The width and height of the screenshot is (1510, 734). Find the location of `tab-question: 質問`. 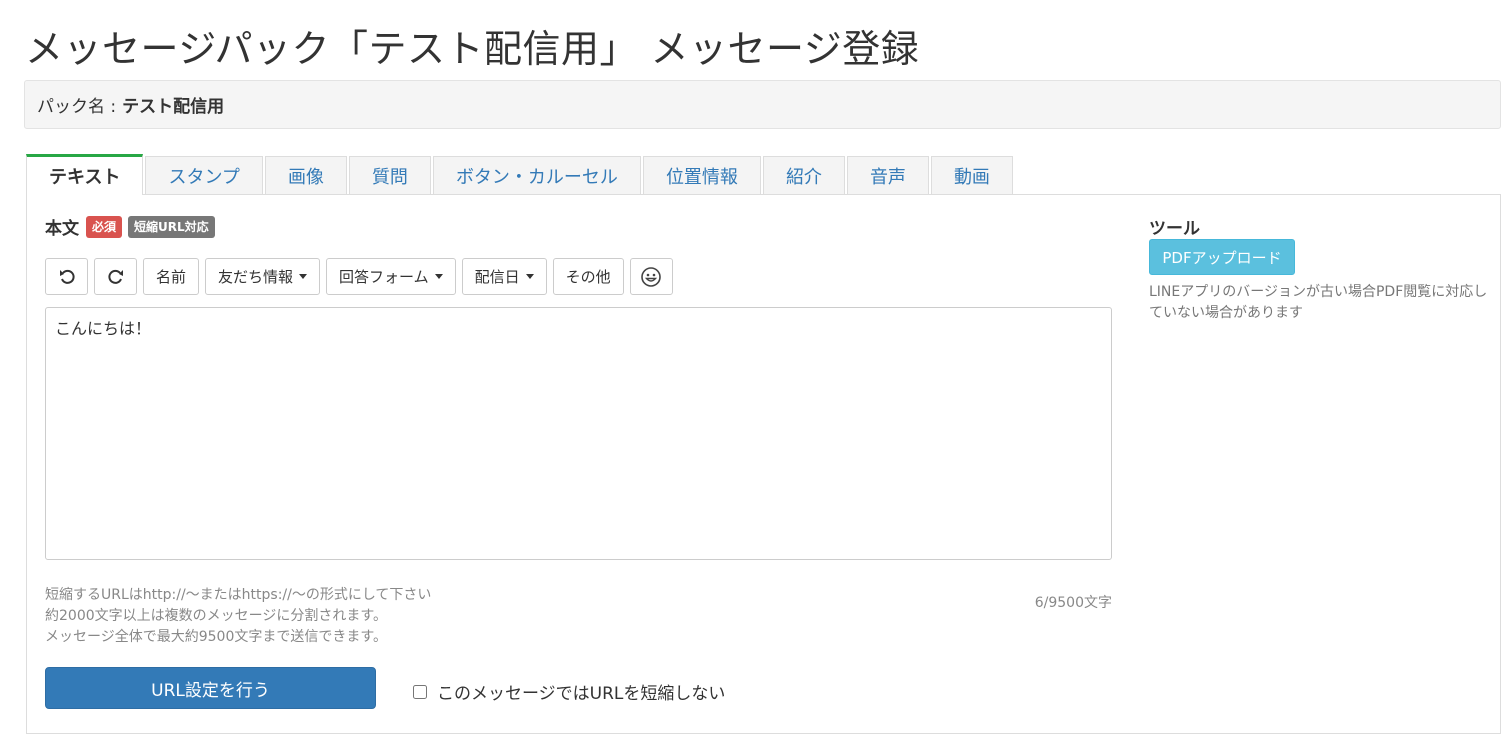

tab-question: 質問 is located at coordinates (389, 175).